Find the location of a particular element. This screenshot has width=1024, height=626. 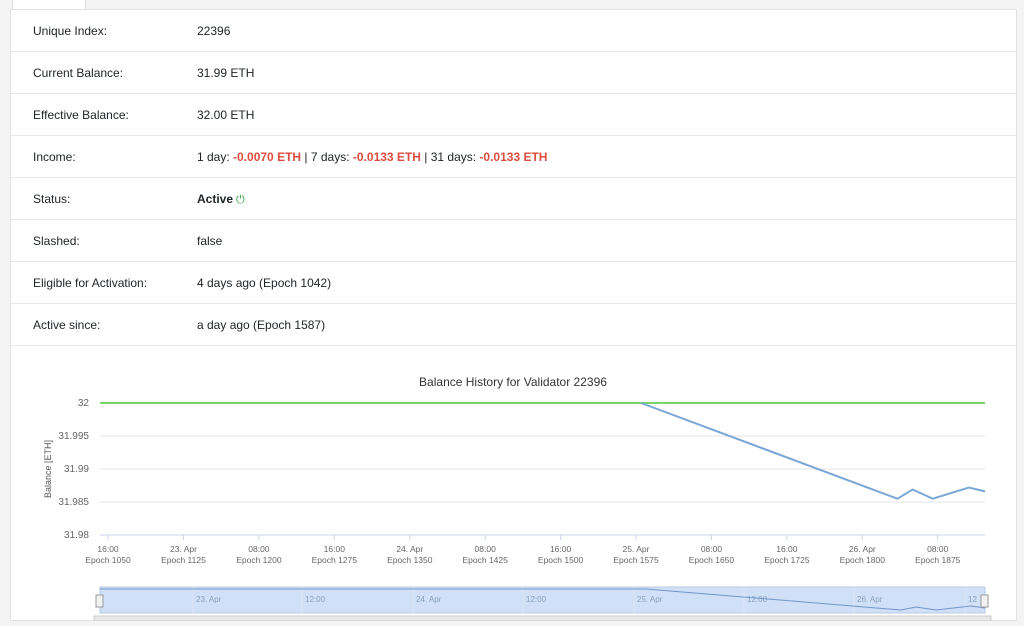

income-week-label: | 7 days: is located at coordinates (327, 157).